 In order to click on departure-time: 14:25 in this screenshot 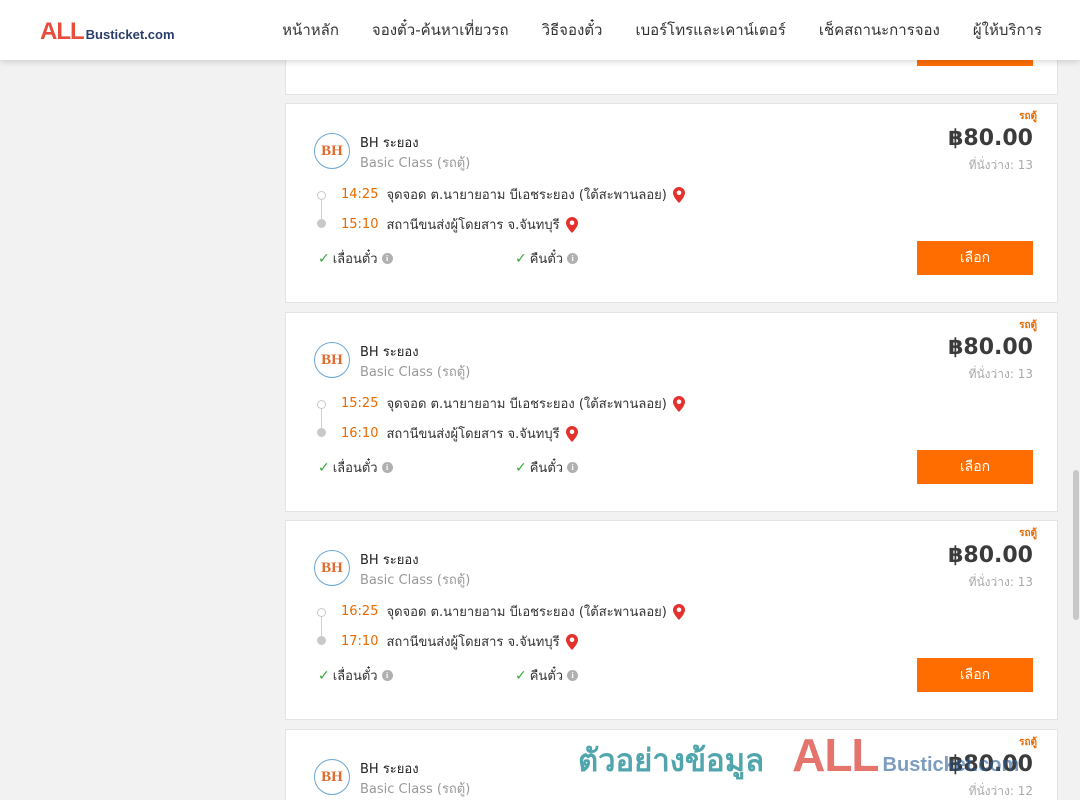, I will do `click(360, 194)`.